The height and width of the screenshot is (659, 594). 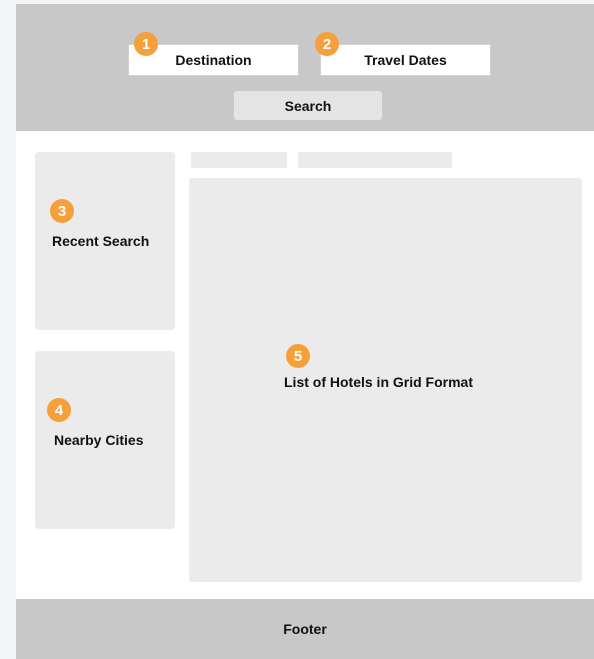 I want to click on footer: Footer, so click(x=305, y=629).